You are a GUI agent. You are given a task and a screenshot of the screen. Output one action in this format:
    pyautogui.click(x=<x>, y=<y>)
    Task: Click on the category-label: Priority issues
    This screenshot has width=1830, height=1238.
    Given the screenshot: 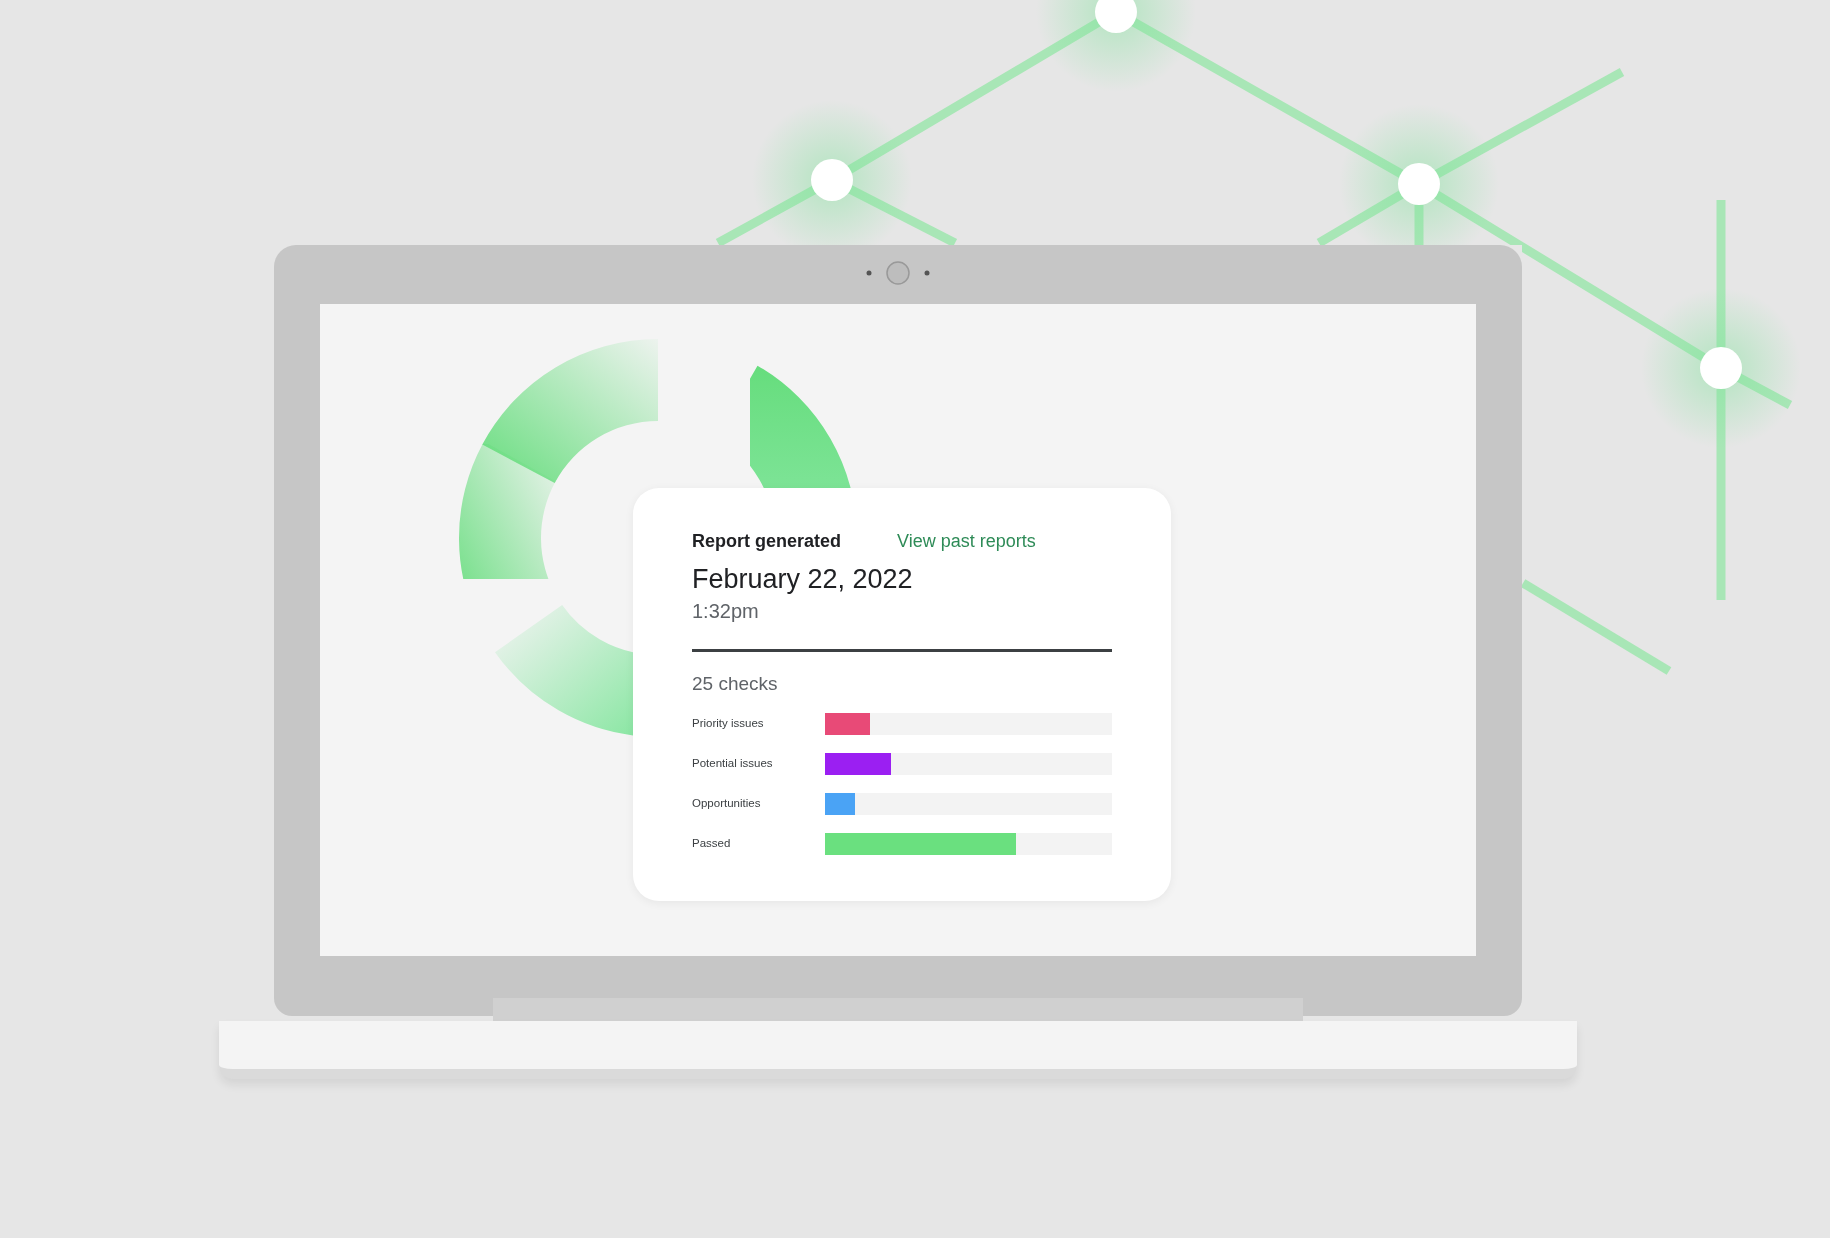 What is the action you would take?
    pyautogui.click(x=728, y=723)
    